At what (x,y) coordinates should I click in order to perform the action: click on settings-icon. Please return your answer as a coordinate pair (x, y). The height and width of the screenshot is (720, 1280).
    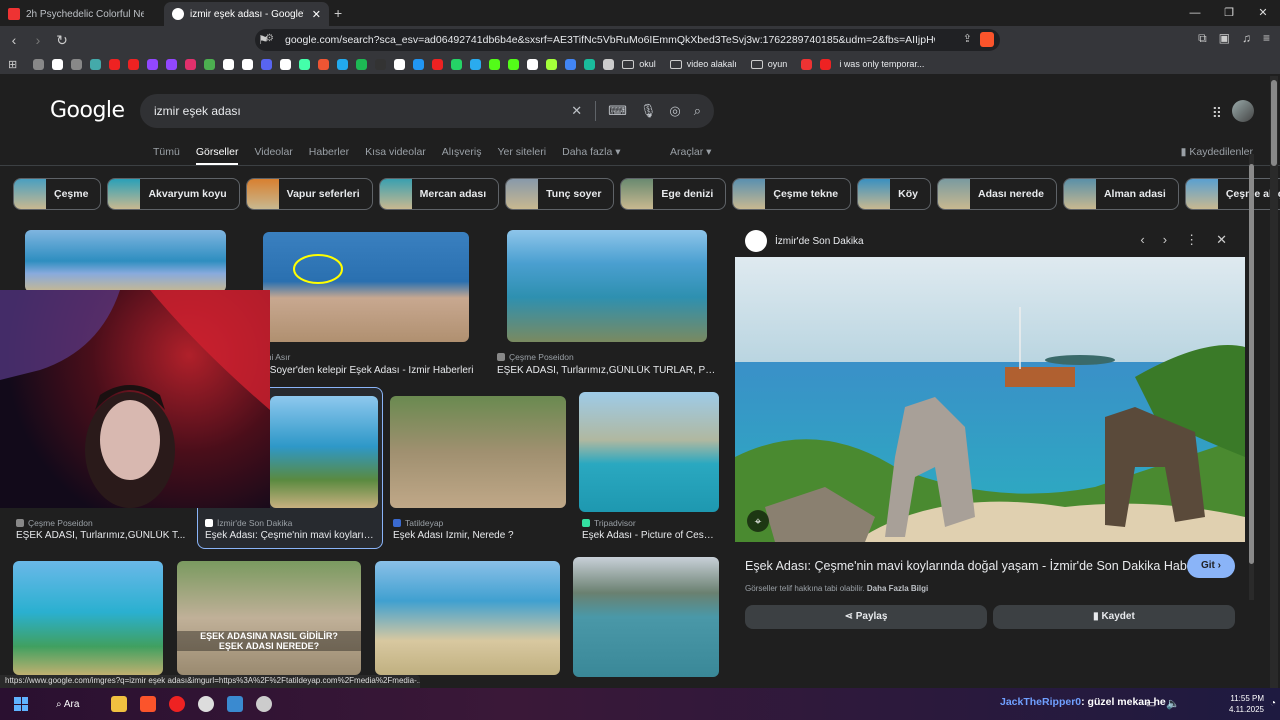
    Looking at the image, I should click on (264, 704).